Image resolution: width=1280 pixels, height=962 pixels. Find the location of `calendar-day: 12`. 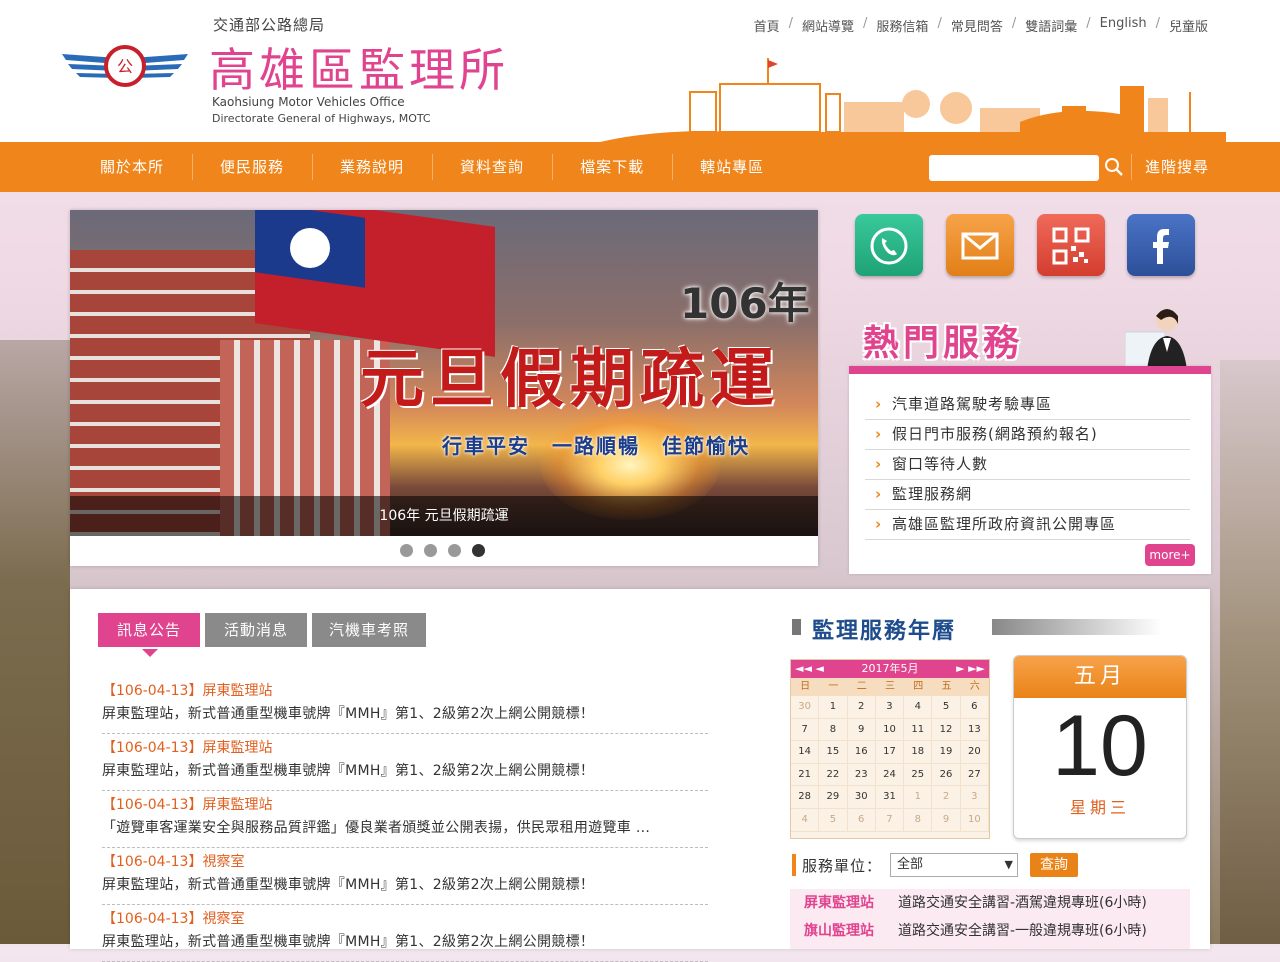

calendar-day: 12 is located at coordinates (946, 730).